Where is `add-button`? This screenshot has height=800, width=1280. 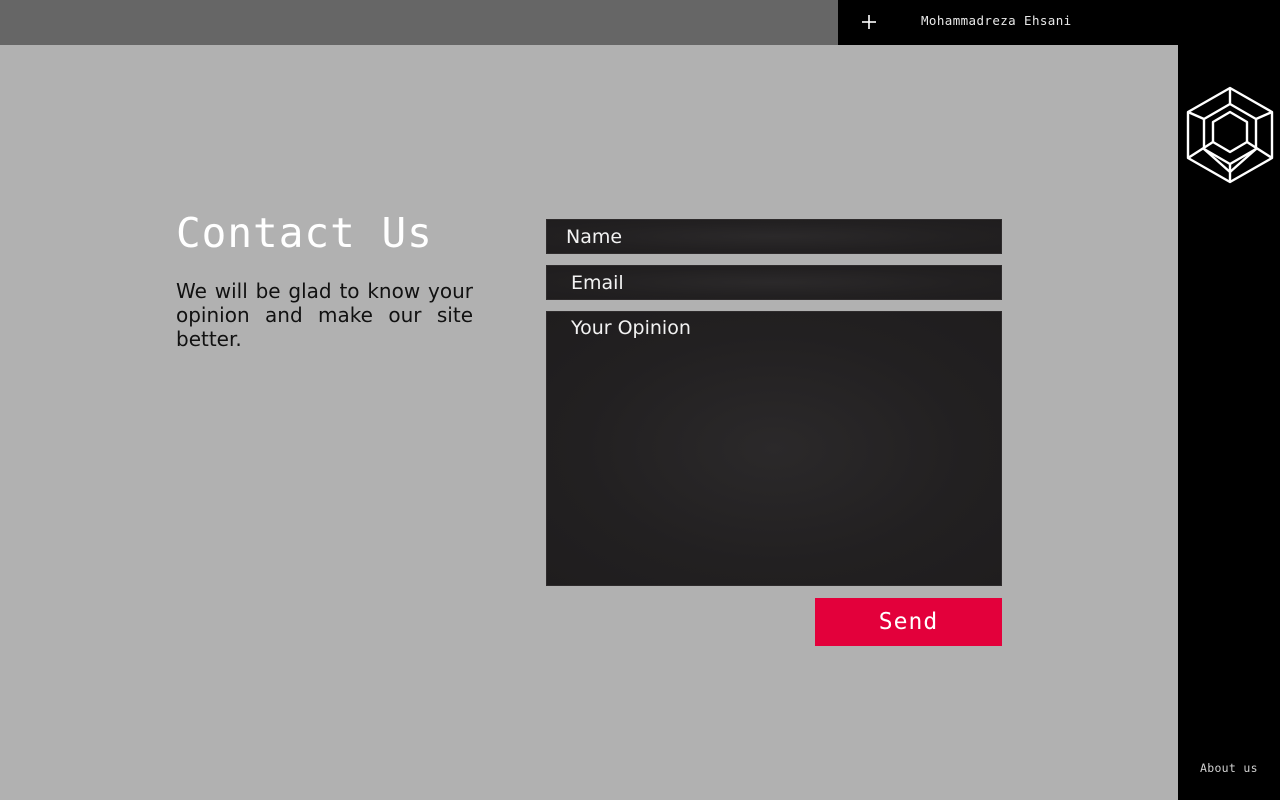 add-button is located at coordinates (869, 22).